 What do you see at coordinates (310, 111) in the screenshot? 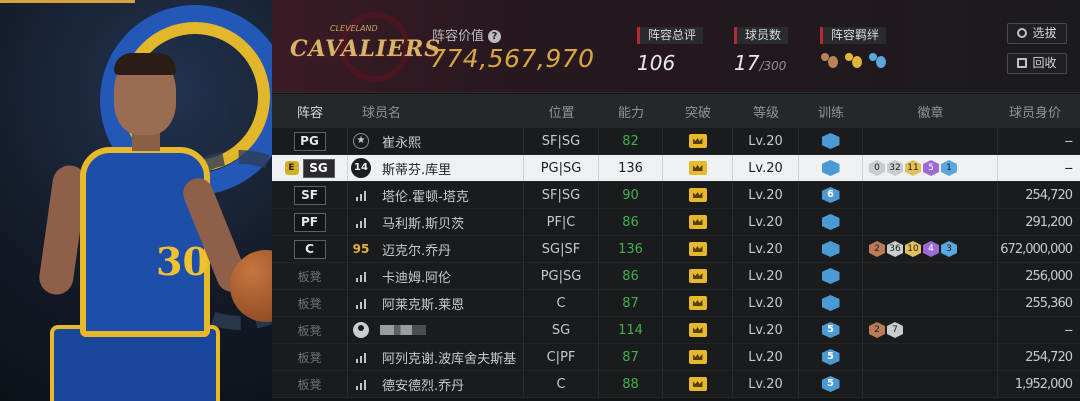
I see `col-lineup: 阵容` at bounding box center [310, 111].